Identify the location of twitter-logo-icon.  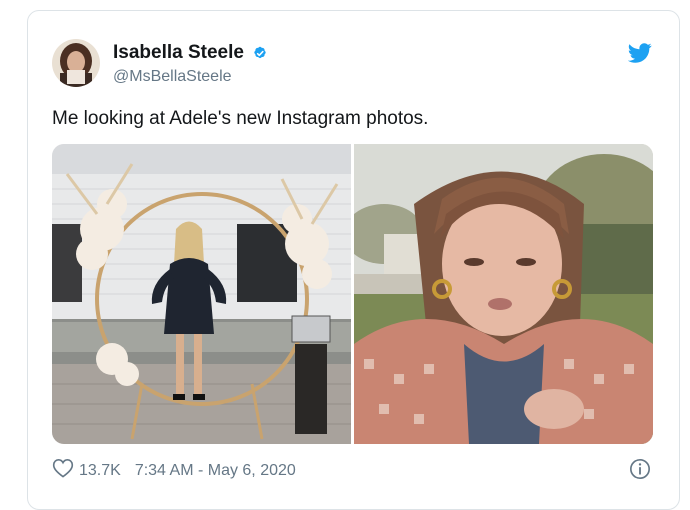
(639, 53).